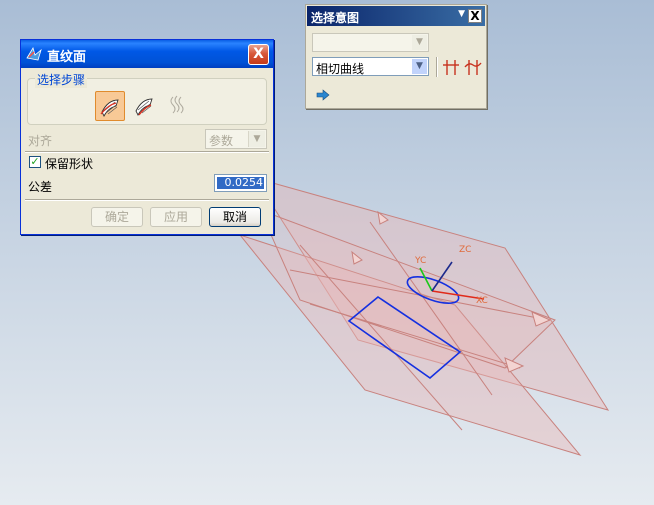 The image size is (654, 505). What do you see at coordinates (437, 67) in the screenshot?
I see `toolbar-divider` at bounding box center [437, 67].